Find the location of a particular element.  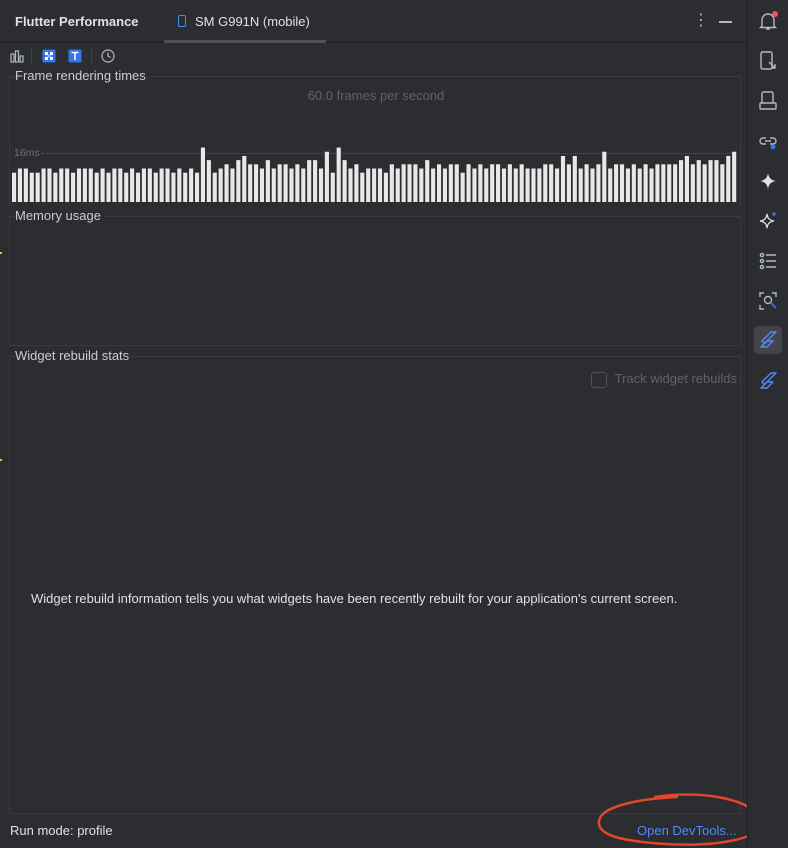

flutter-performance-button is located at coordinates (768, 340).